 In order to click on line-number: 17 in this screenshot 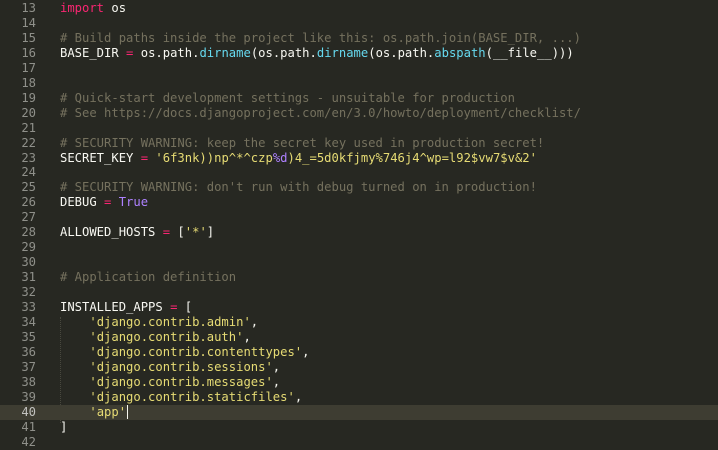, I will do `click(28, 67)`.